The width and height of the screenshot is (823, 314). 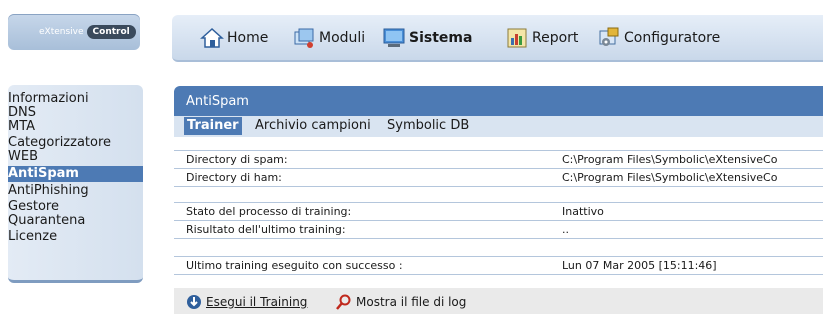 I want to click on nav-report: Report, so click(x=541, y=37).